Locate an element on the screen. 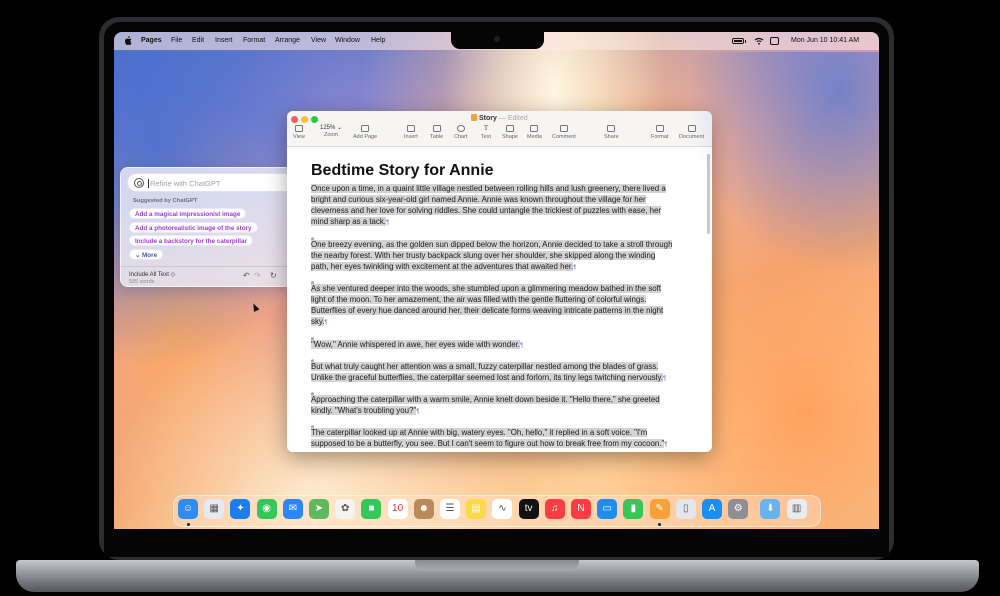 The image size is (1000, 596). text-label: Text is located at coordinates (486, 137).